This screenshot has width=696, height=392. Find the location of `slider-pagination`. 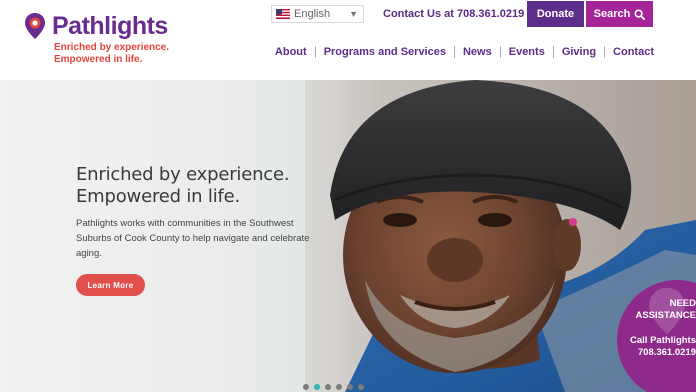

slider-pagination is located at coordinates (333, 387).